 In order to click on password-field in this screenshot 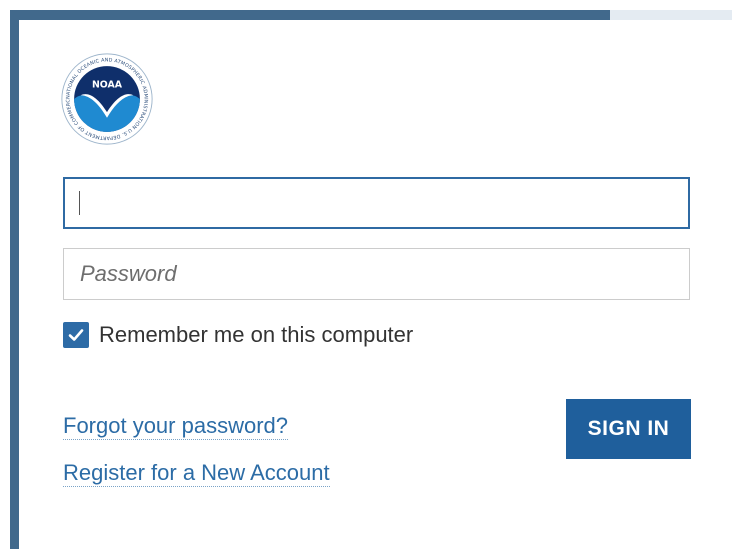, I will do `click(376, 274)`.